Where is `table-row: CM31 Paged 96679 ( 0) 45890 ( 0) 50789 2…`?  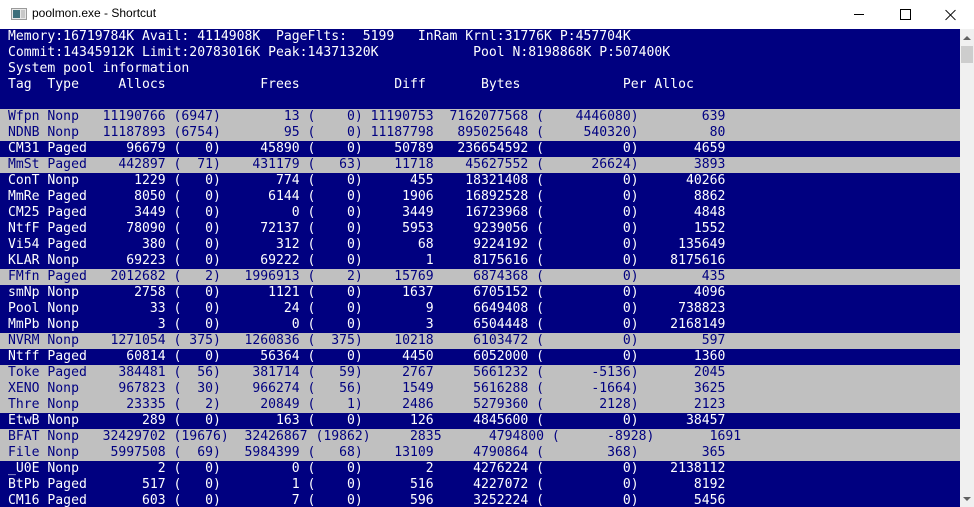
table-row: CM31 Paged 96679 ( 0) 45890 ( 0) 50789 2… is located at coordinates (367, 148).